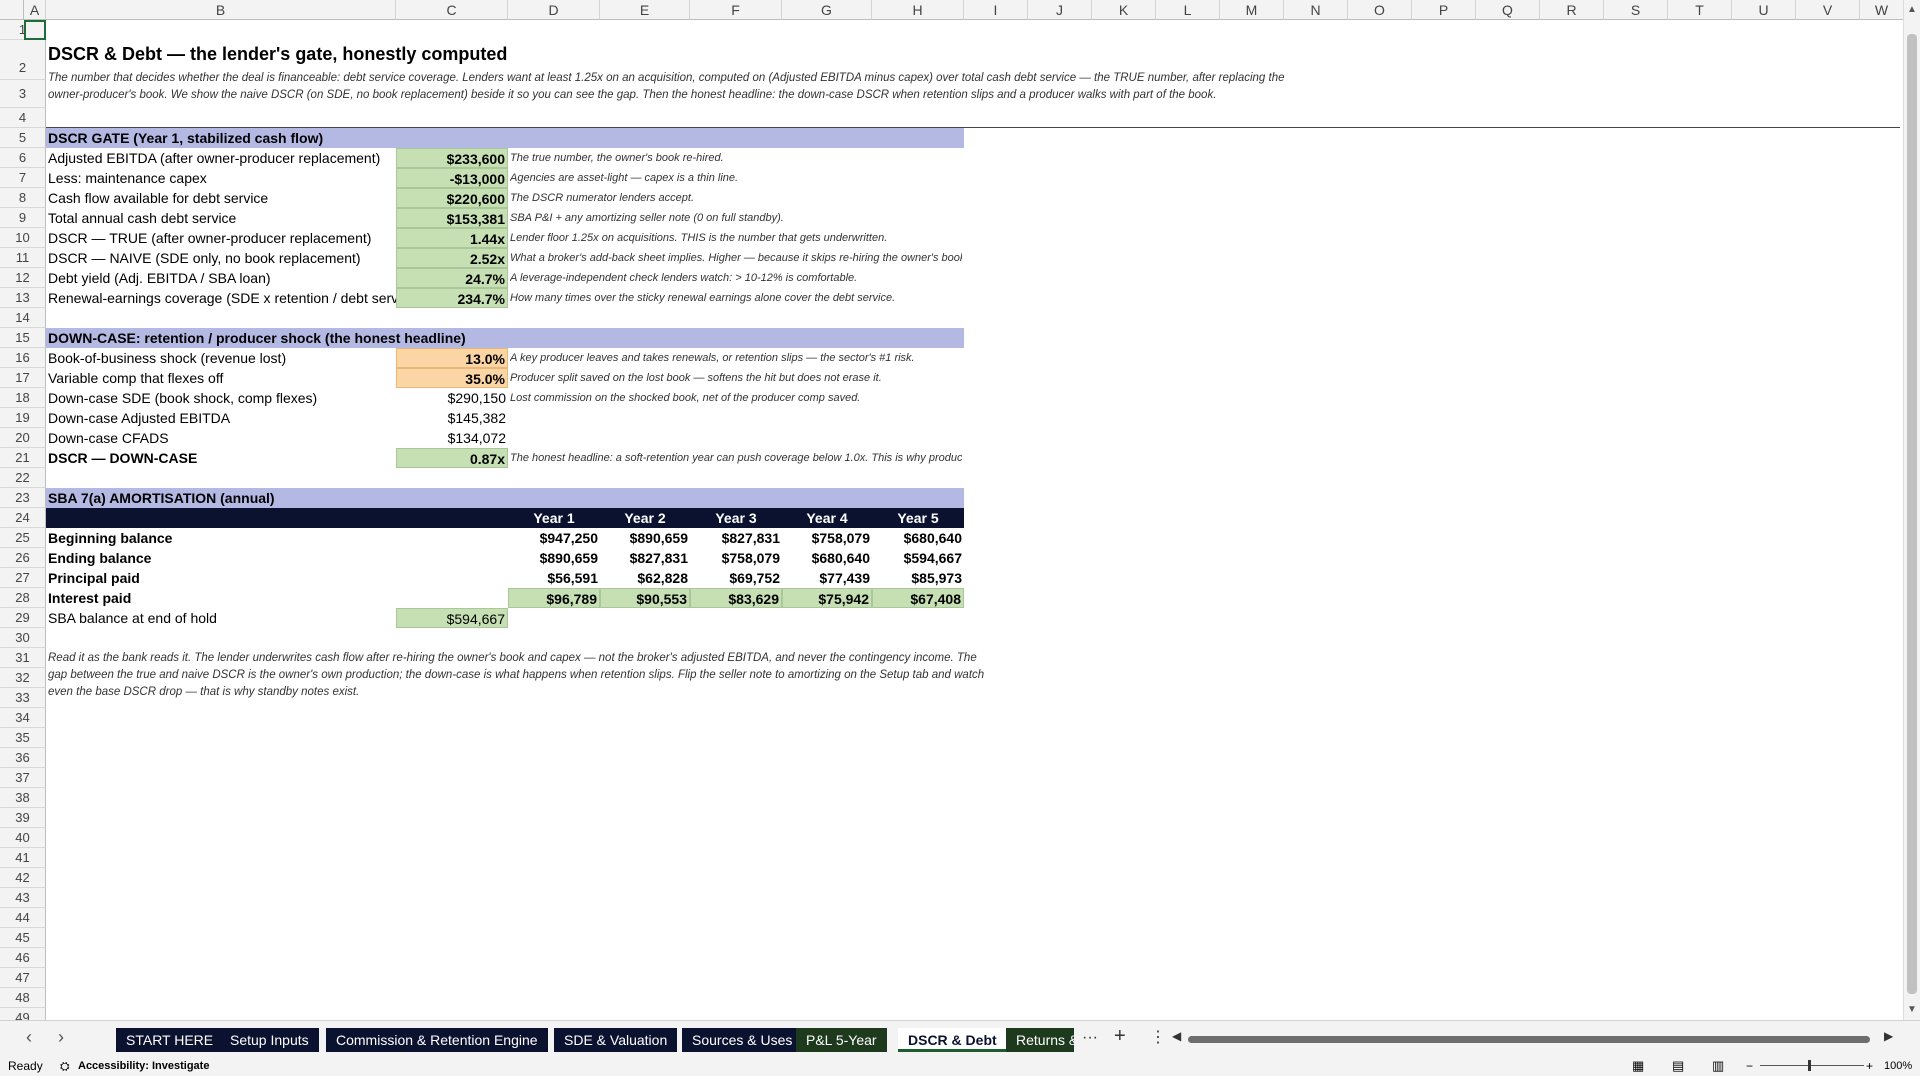 The width and height of the screenshot is (1920, 1076). I want to click on column-header-a: A, so click(35, 10).